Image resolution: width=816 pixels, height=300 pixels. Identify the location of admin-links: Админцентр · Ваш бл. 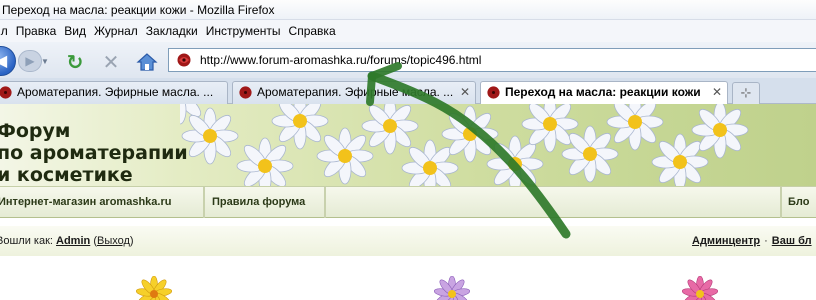
(752, 241).